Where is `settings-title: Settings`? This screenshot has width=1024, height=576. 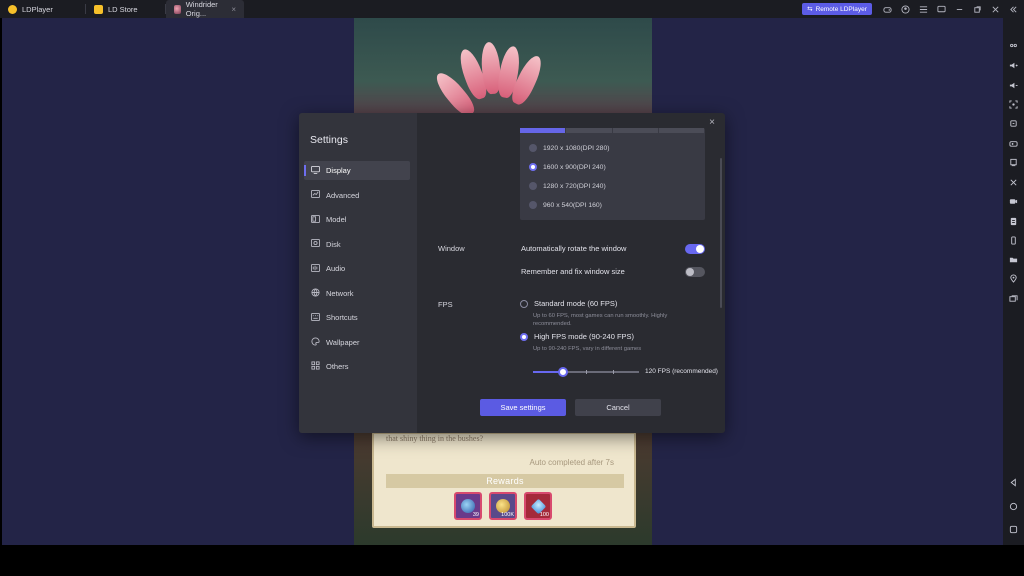 settings-title: Settings is located at coordinates (329, 140).